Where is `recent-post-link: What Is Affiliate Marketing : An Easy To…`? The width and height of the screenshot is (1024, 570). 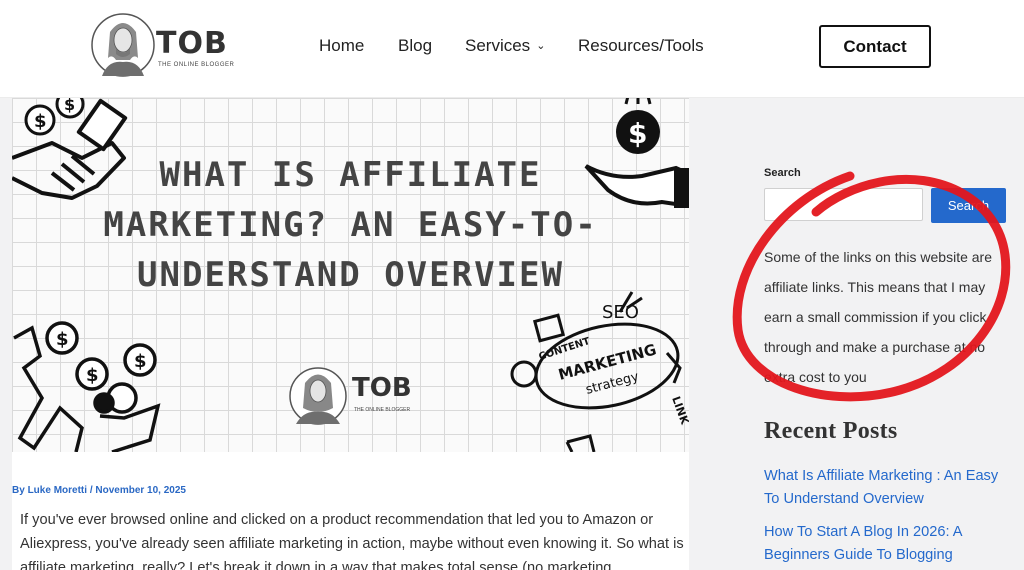
recent-post-link: What Is Affiliate Marketing : An Easy To… is located at coordinates (881, 487).